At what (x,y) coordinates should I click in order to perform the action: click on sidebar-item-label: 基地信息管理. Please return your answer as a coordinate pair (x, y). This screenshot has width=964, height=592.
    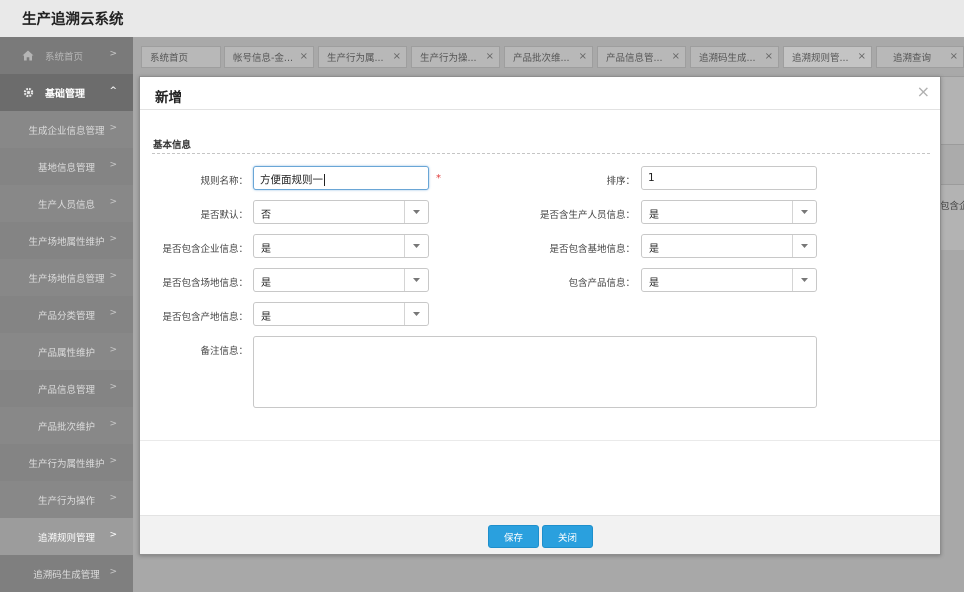
    Looking at the image, I should click on (66, 168).